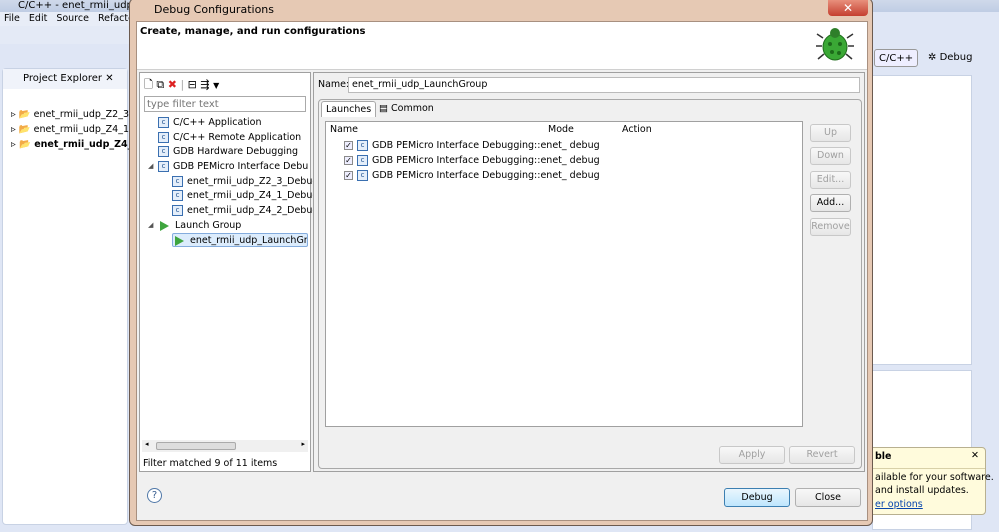  What do you see at coordinates (148, 84) in the screenshot?
I see `new-configuration-icon: 🗋` at bounding box center [148, 84].